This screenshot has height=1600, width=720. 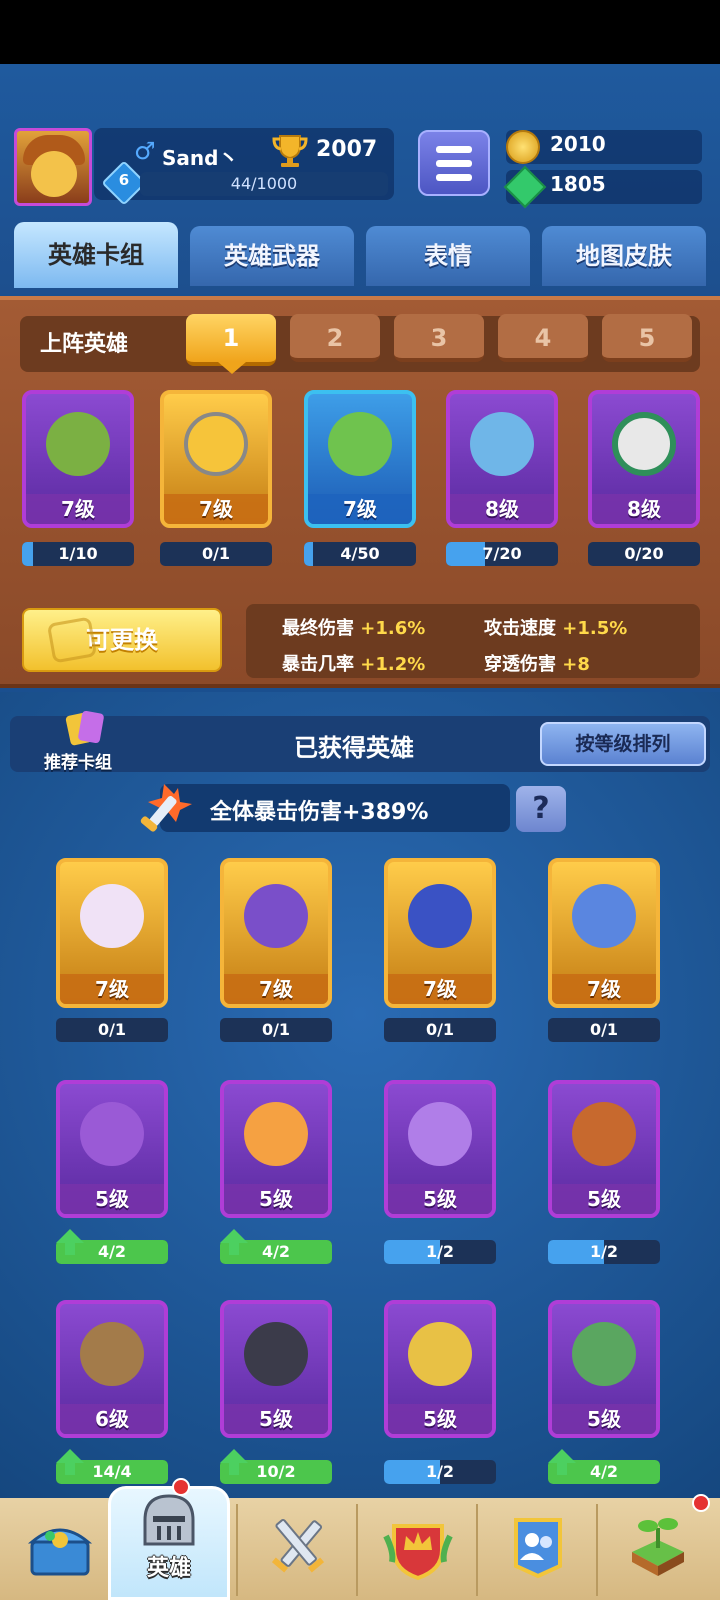 What do you see at coordinates (54, 174) in the screenshot?
I see `avatar-face` at bounding box center [54, 174].